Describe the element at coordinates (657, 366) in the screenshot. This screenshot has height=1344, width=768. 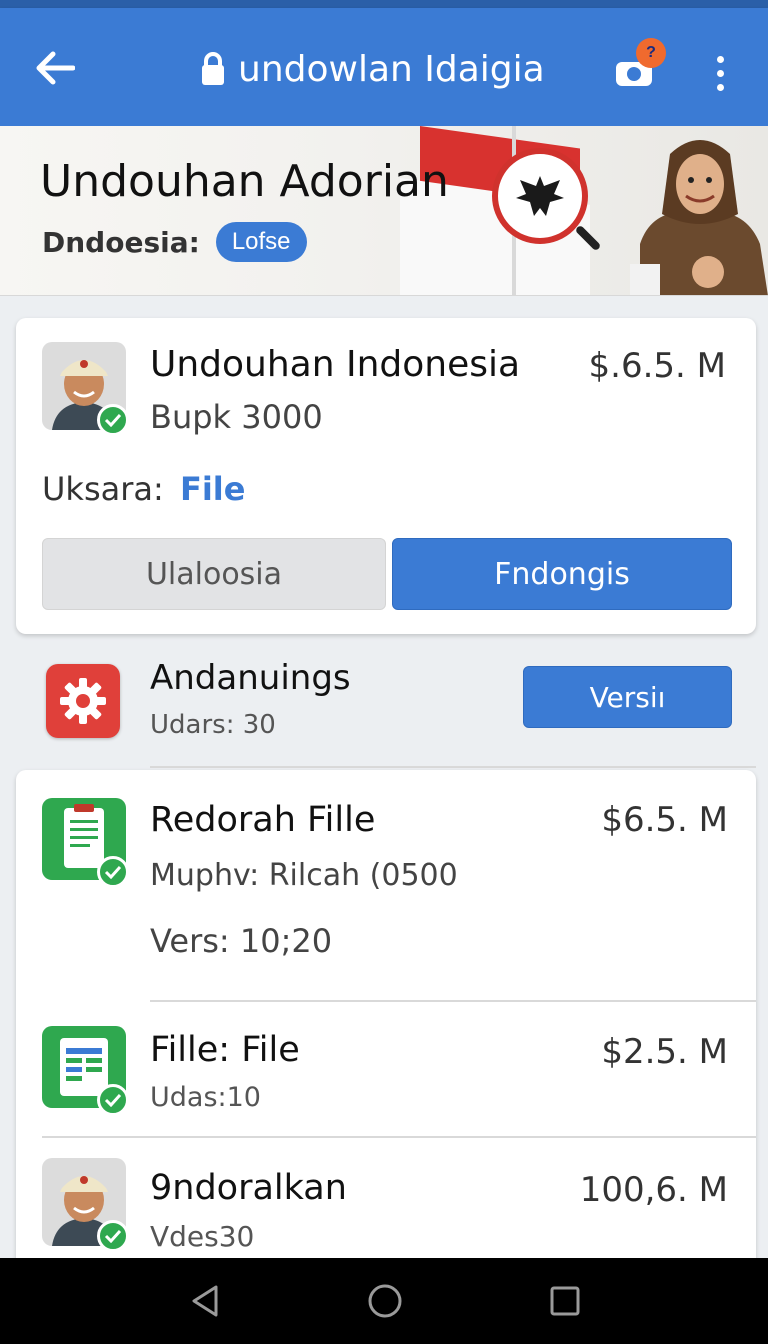
I see `featured-price: $.6.5. M` at that location.